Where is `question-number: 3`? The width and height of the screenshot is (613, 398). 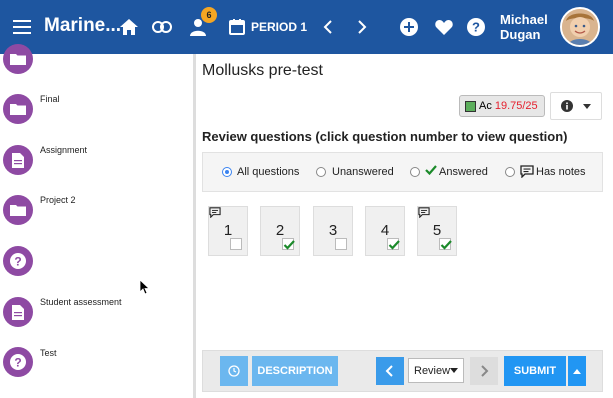
question-number: 3 is located at coordinates (333, 230).